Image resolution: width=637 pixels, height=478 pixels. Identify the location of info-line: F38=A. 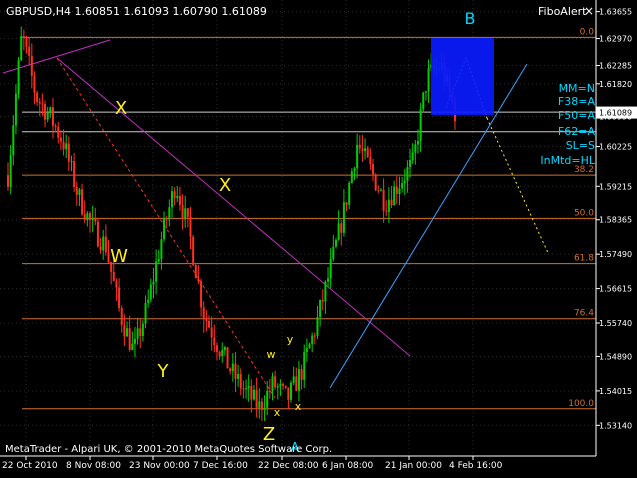
(577, 101).